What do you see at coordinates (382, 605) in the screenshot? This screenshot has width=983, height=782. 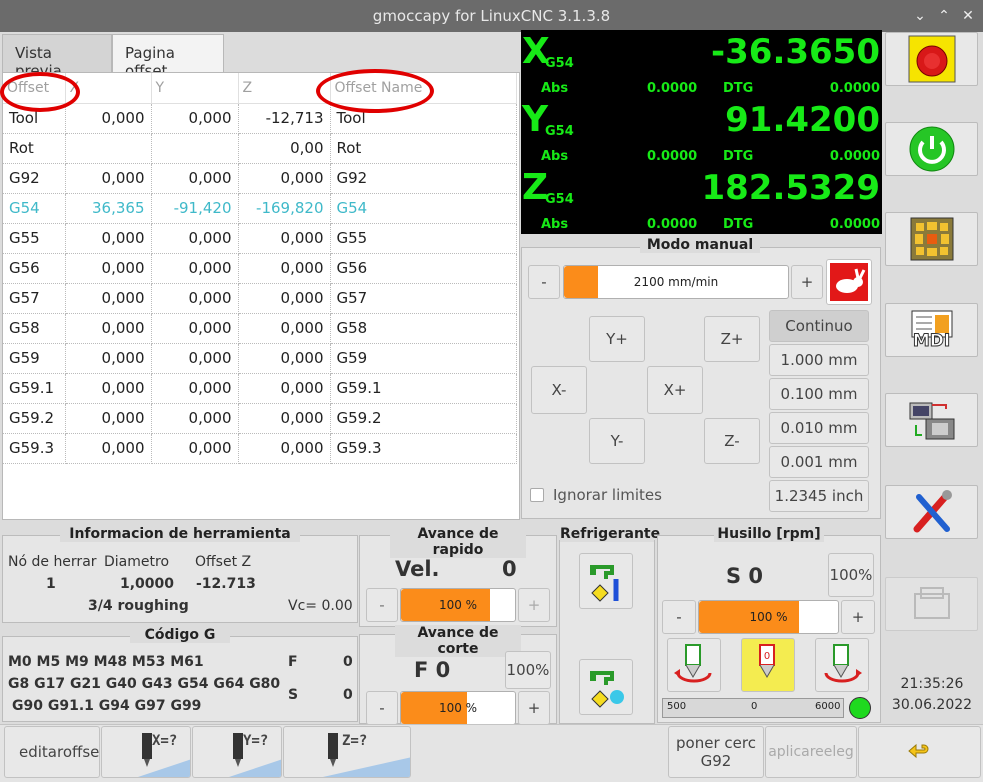 I see `rapid-minus-button: -` at bounding box center [382, 605].